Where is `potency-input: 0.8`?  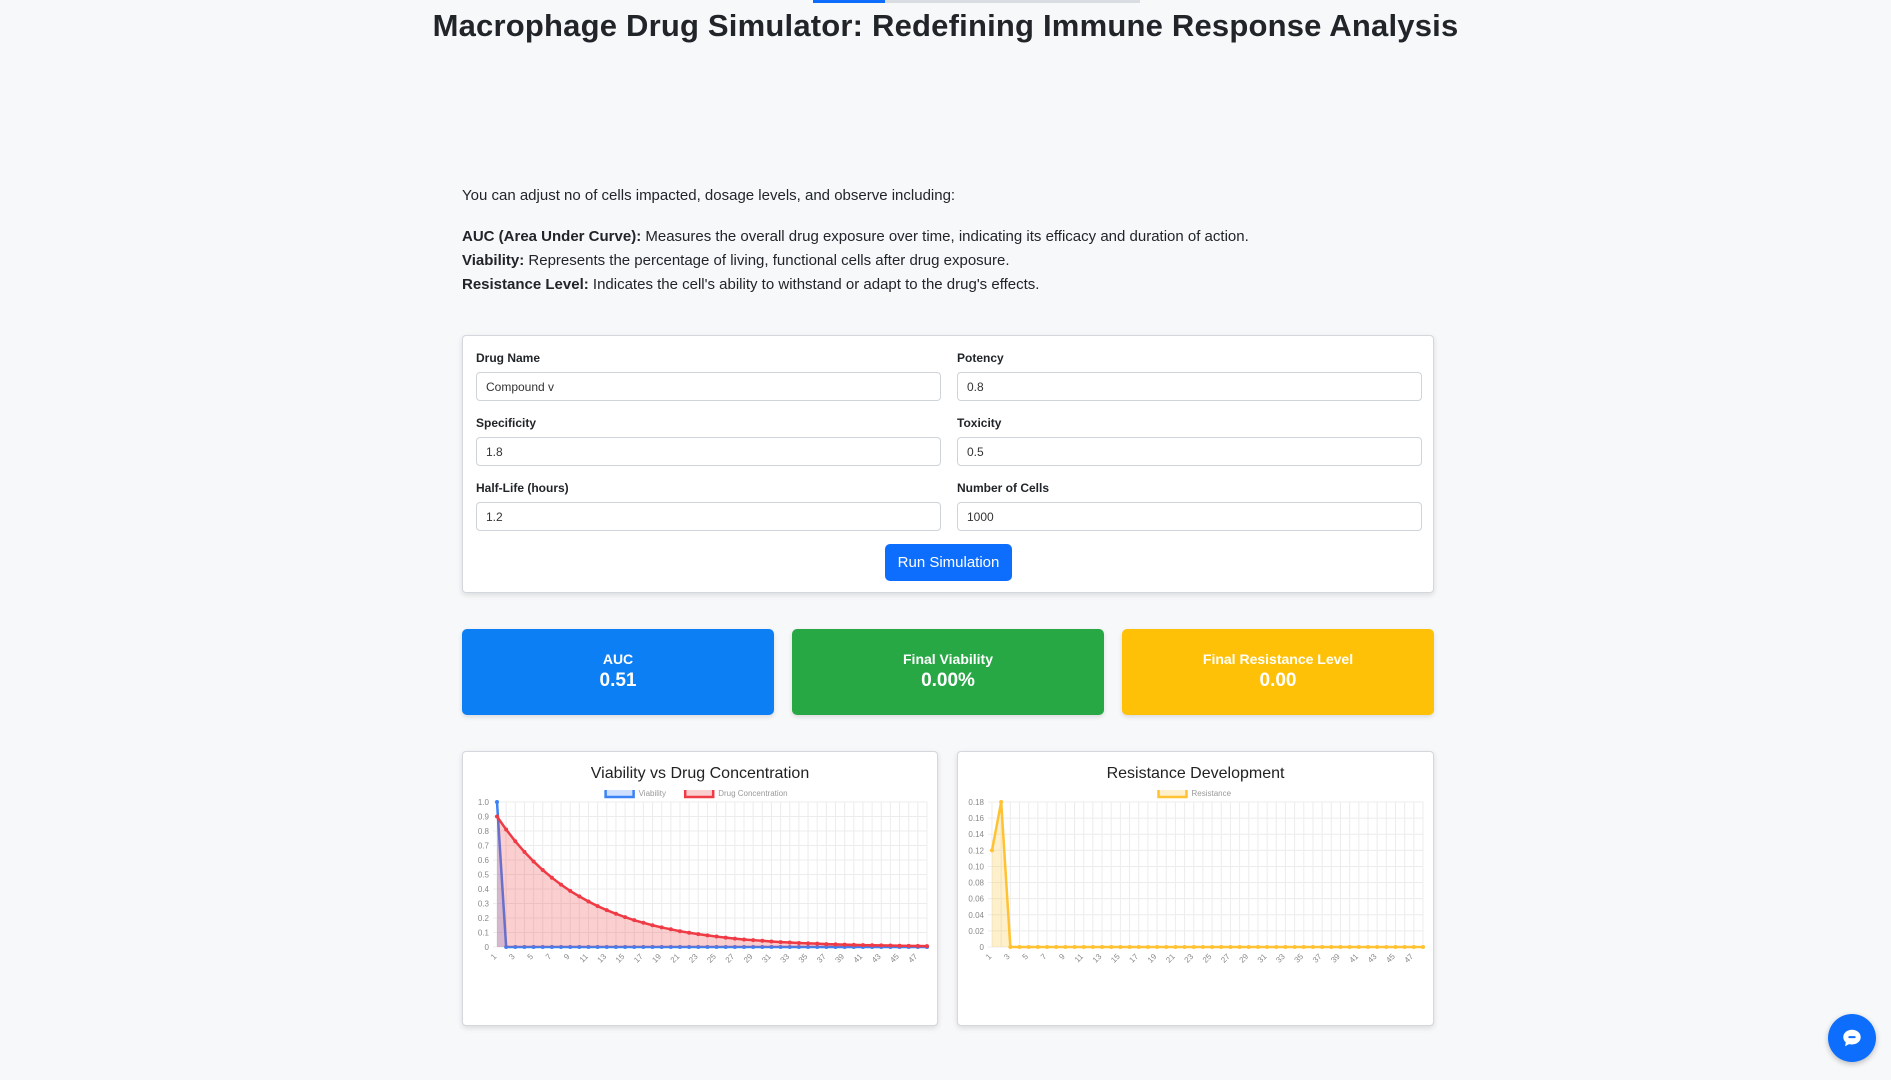 potency-input: 0.8 is located at coordinates (1189, 386).